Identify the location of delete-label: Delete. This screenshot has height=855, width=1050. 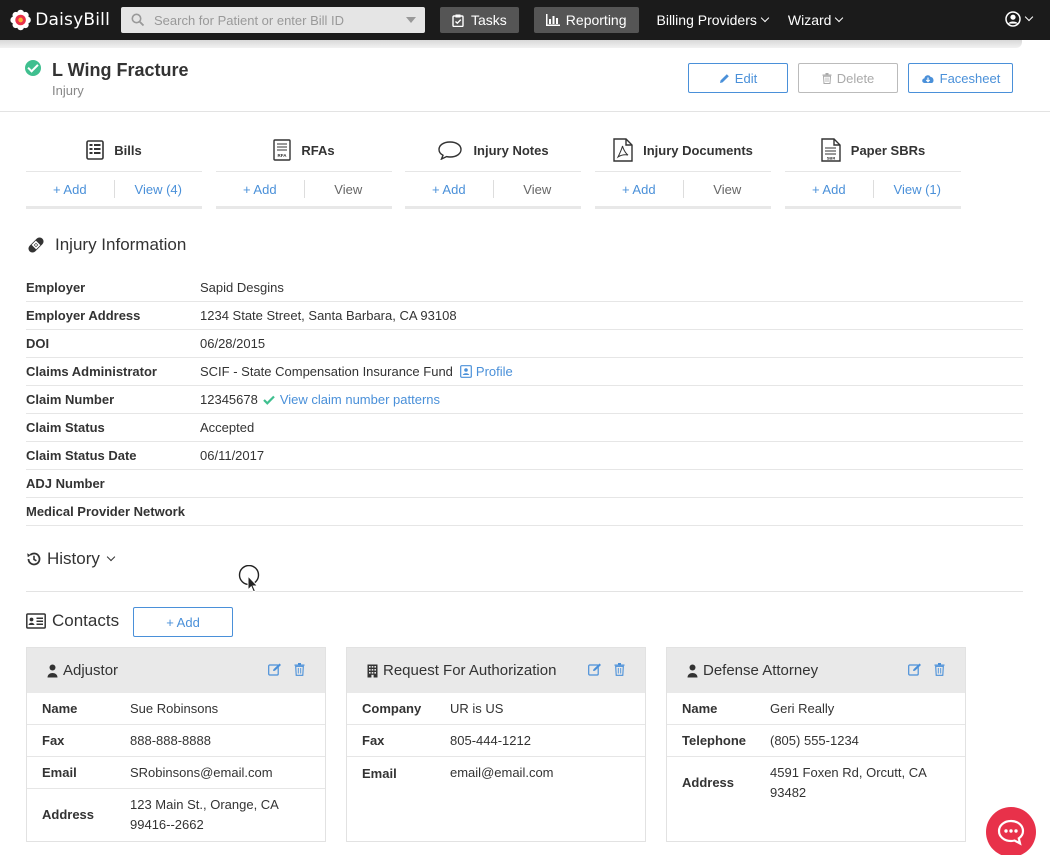
(855, 78).